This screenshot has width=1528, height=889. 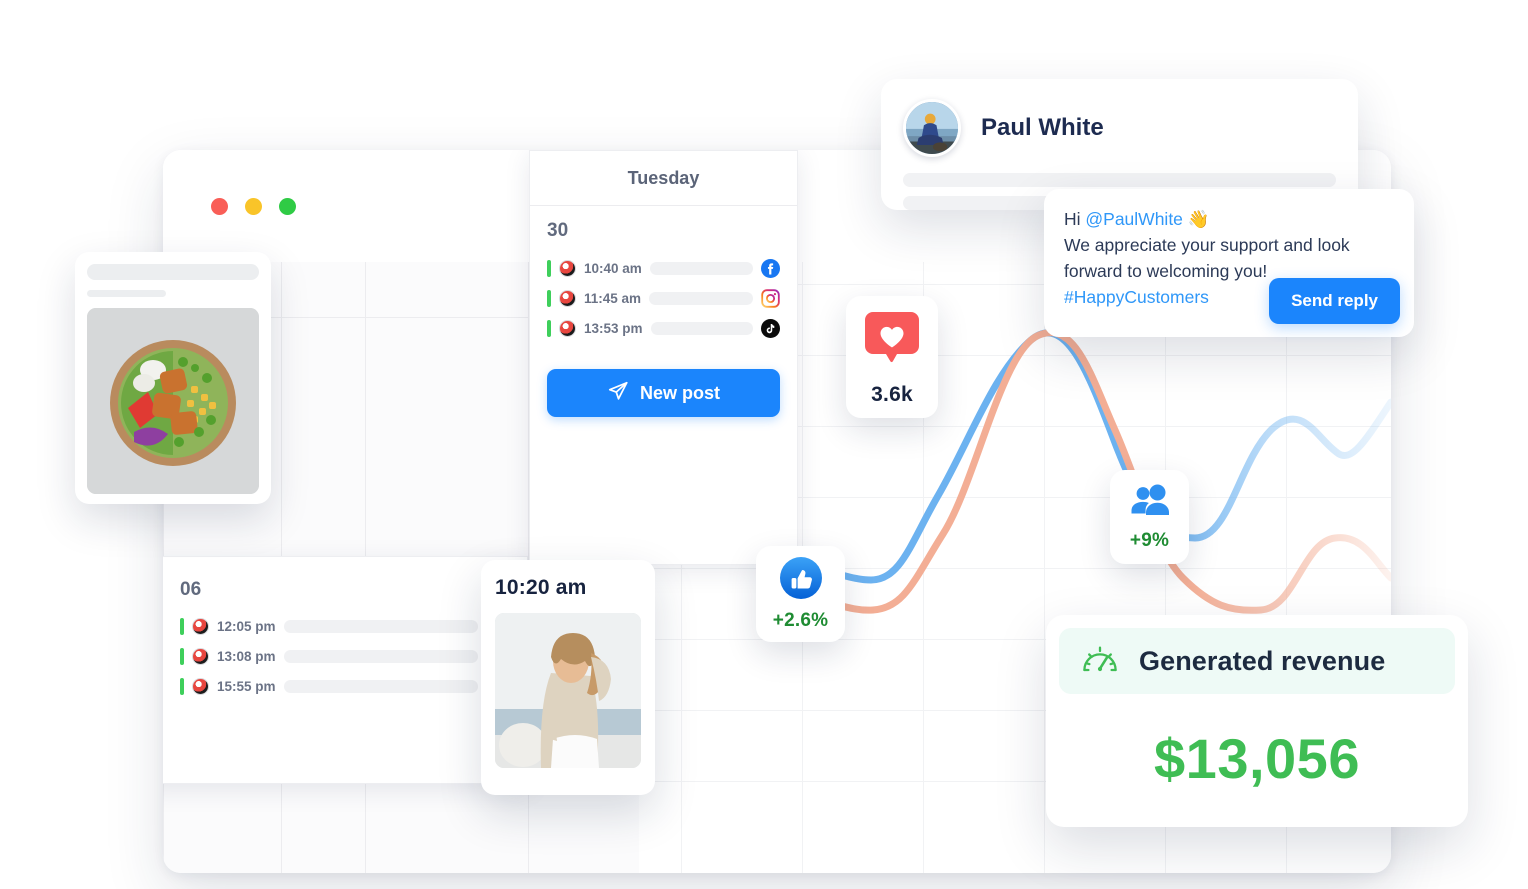 What do you see at coordinates (613, 328) in the screenshot?
I see `post-time: 13:53 pm` at bounding box center [613, 328].